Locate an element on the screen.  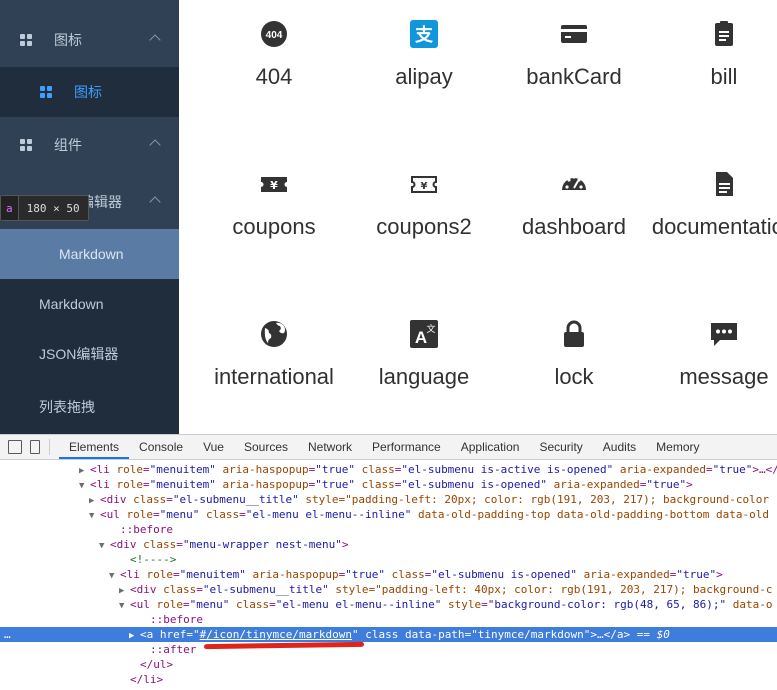
icon-cell: ¥ coupons2 is located at coordinates (424, 225).